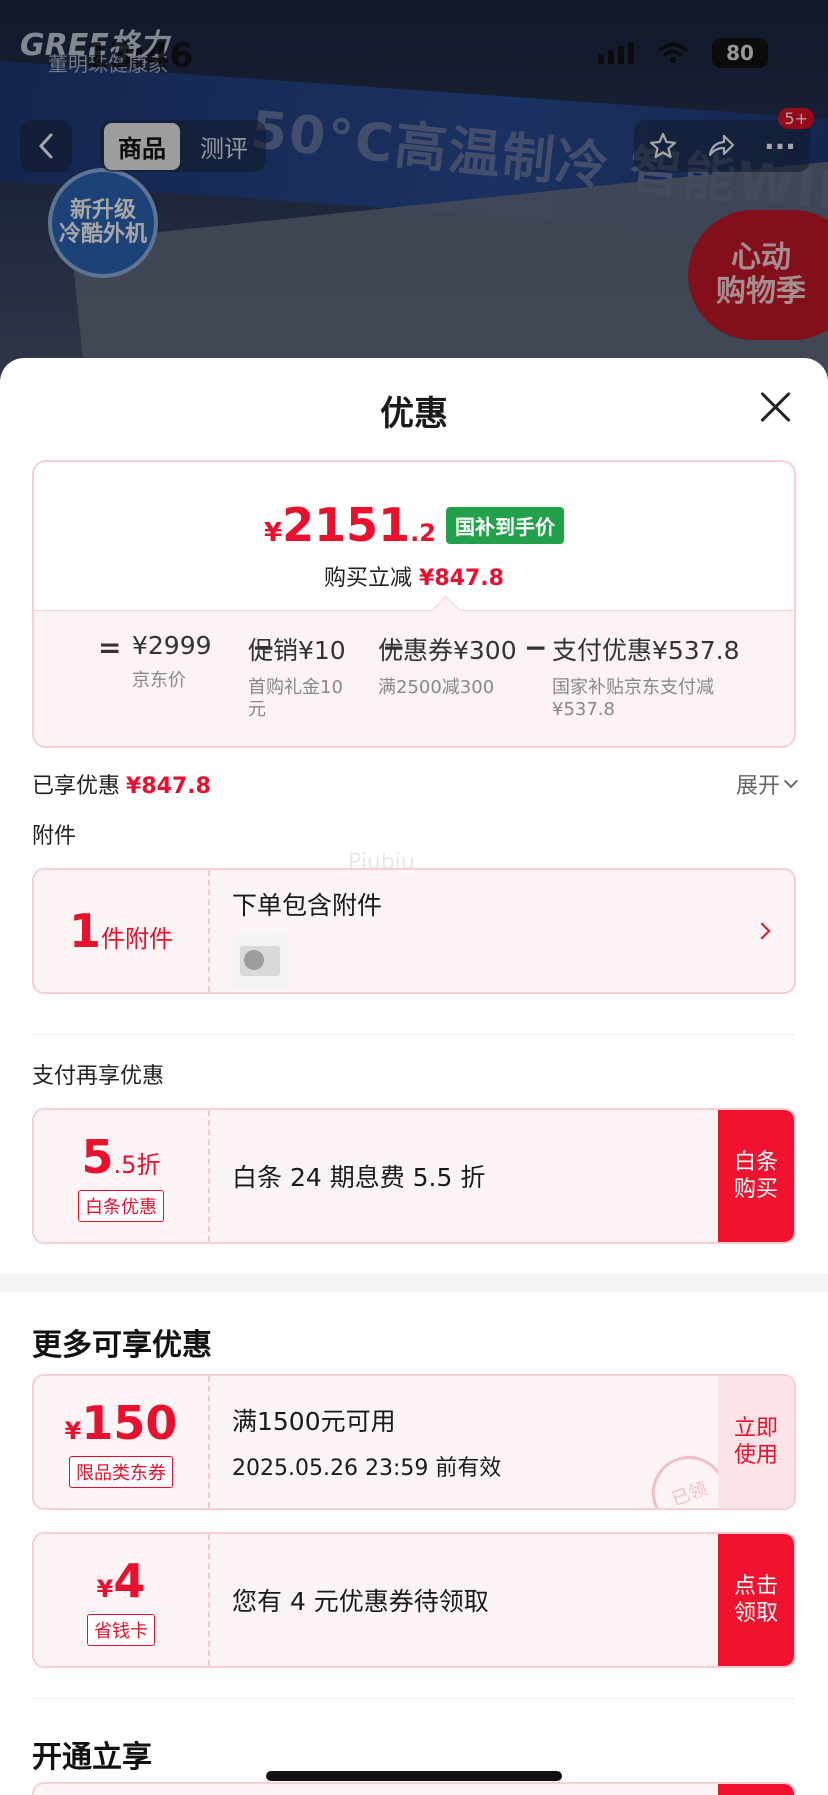 This screenshot has width=828, height=1795. Describe the element at coordinates (92, 1757) in the screenshot. I see `open-section-title: 开通立享` at that location.